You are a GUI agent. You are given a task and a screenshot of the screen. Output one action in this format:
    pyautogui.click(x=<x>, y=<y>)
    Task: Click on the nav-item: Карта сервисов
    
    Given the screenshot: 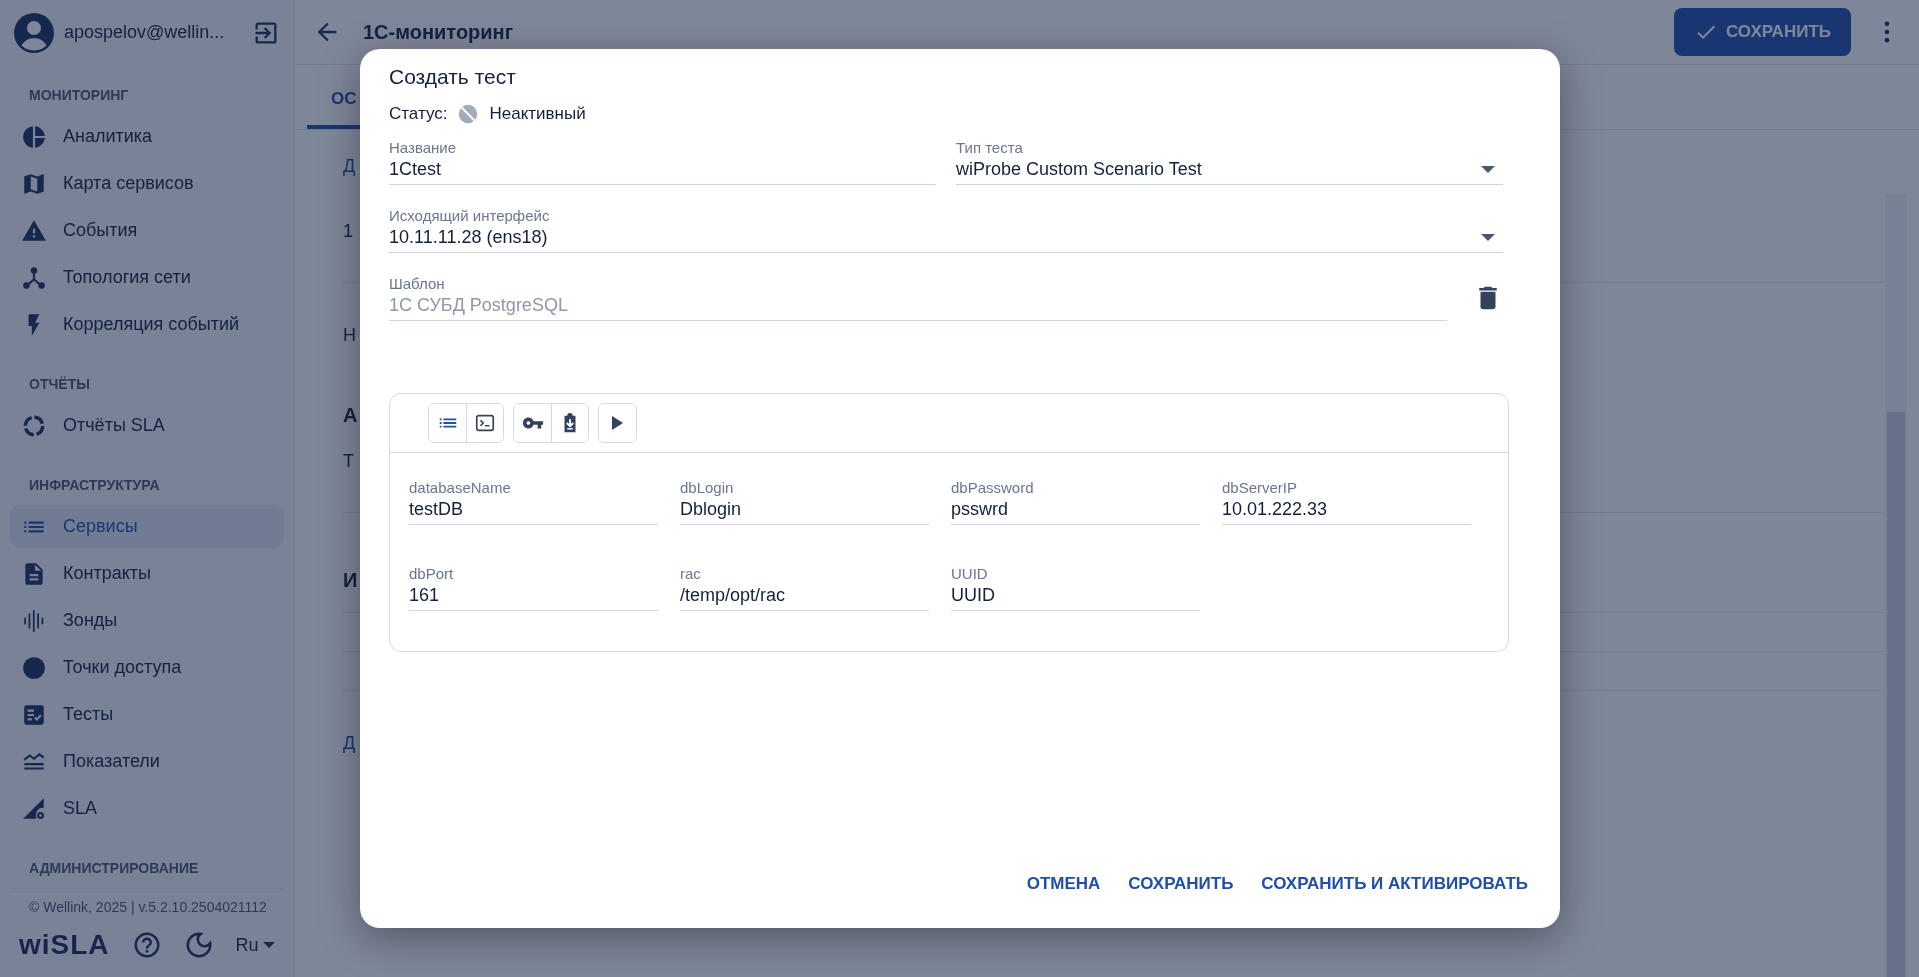 What is the action you would take?
    pyautogui.click(x=147, y=184)
    